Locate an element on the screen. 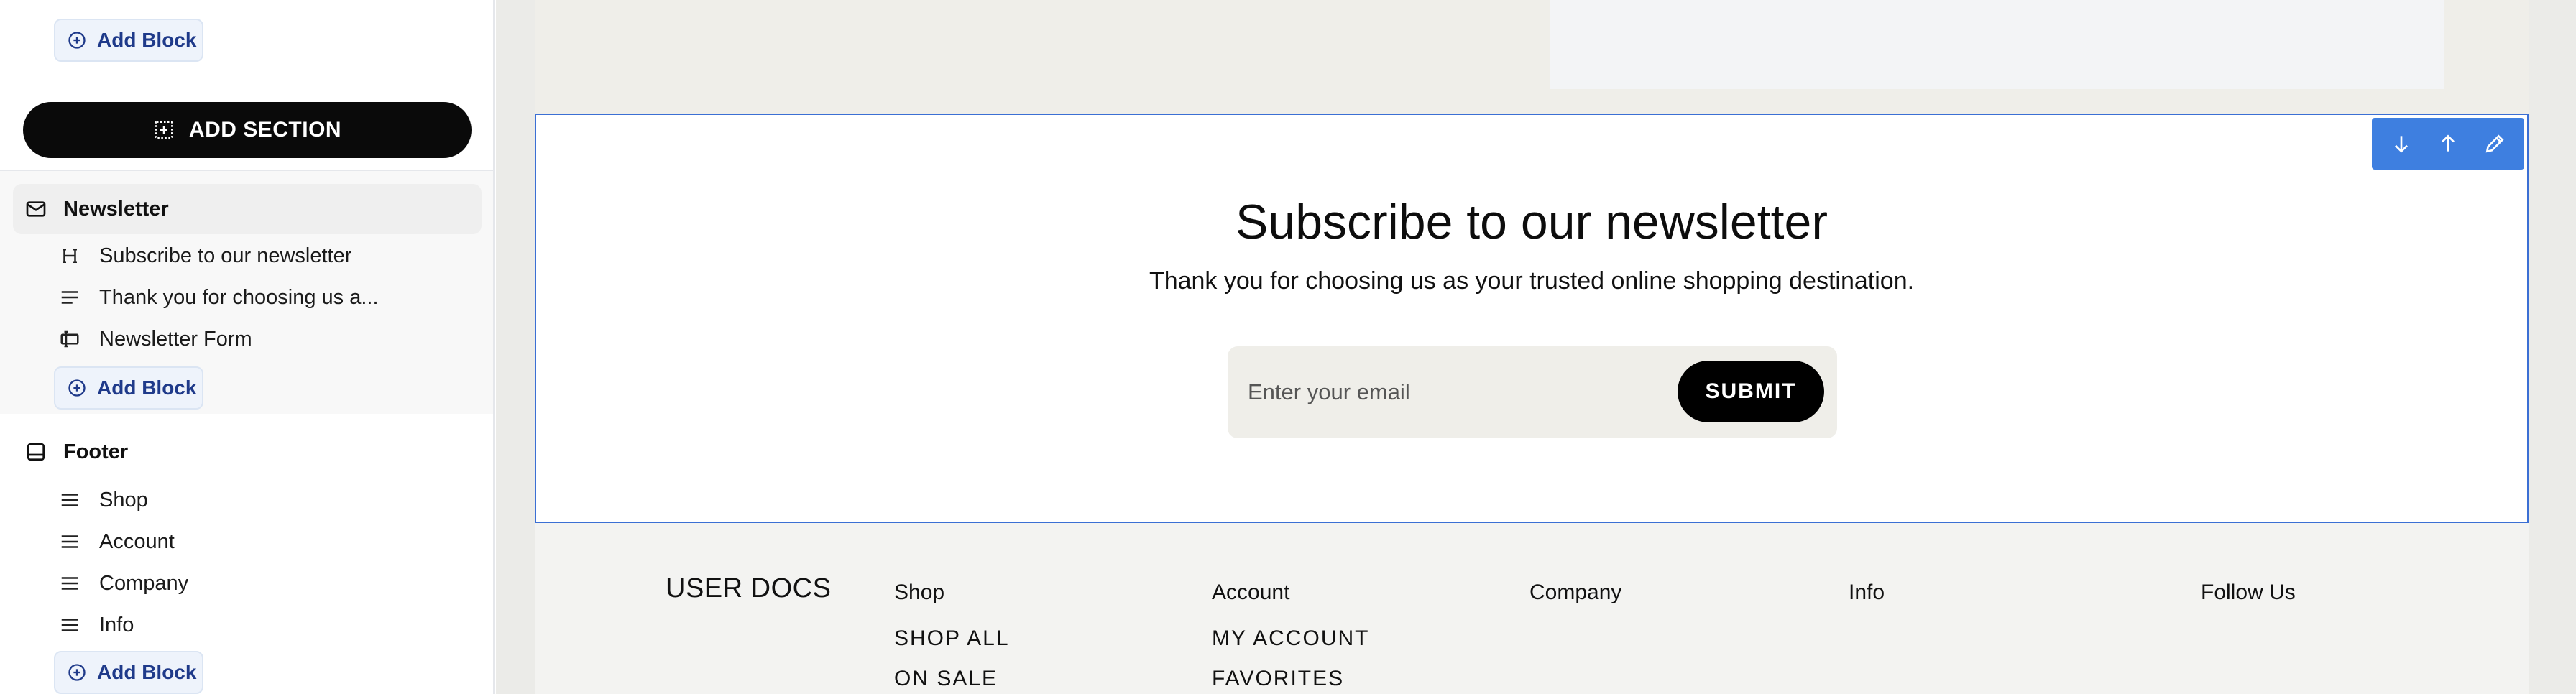  footer-column-company: Company is located at coordinates (1576, 592).